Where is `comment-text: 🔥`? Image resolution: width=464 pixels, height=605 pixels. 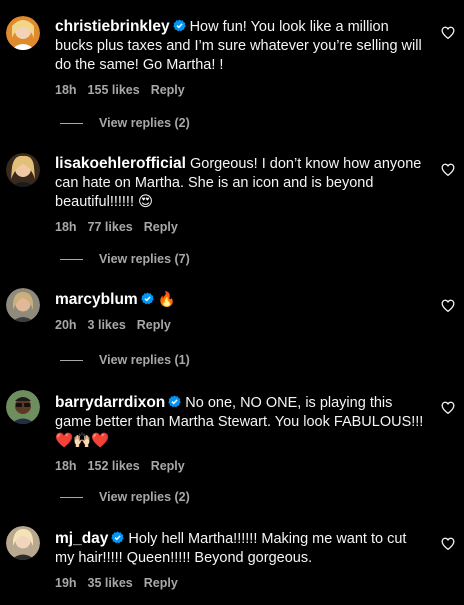
comment-text: 🔥 is located at coordinates (166, 300).